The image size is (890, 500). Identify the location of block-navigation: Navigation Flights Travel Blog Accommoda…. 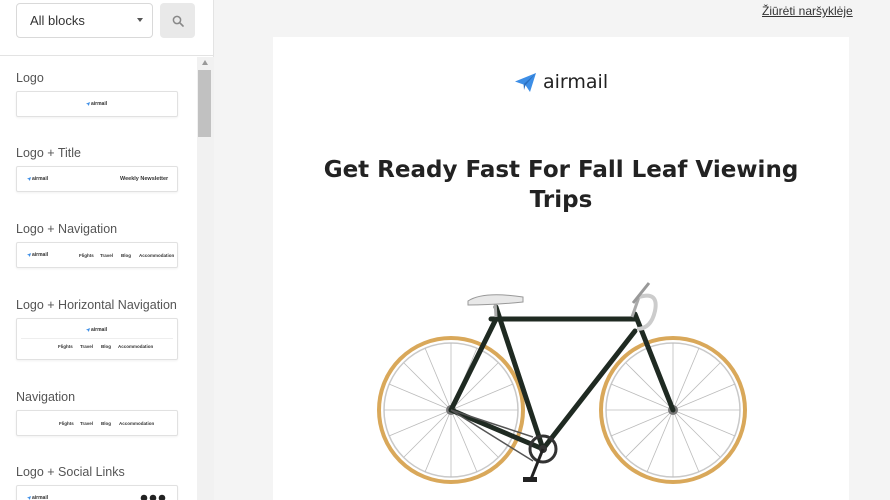
(97, 412).